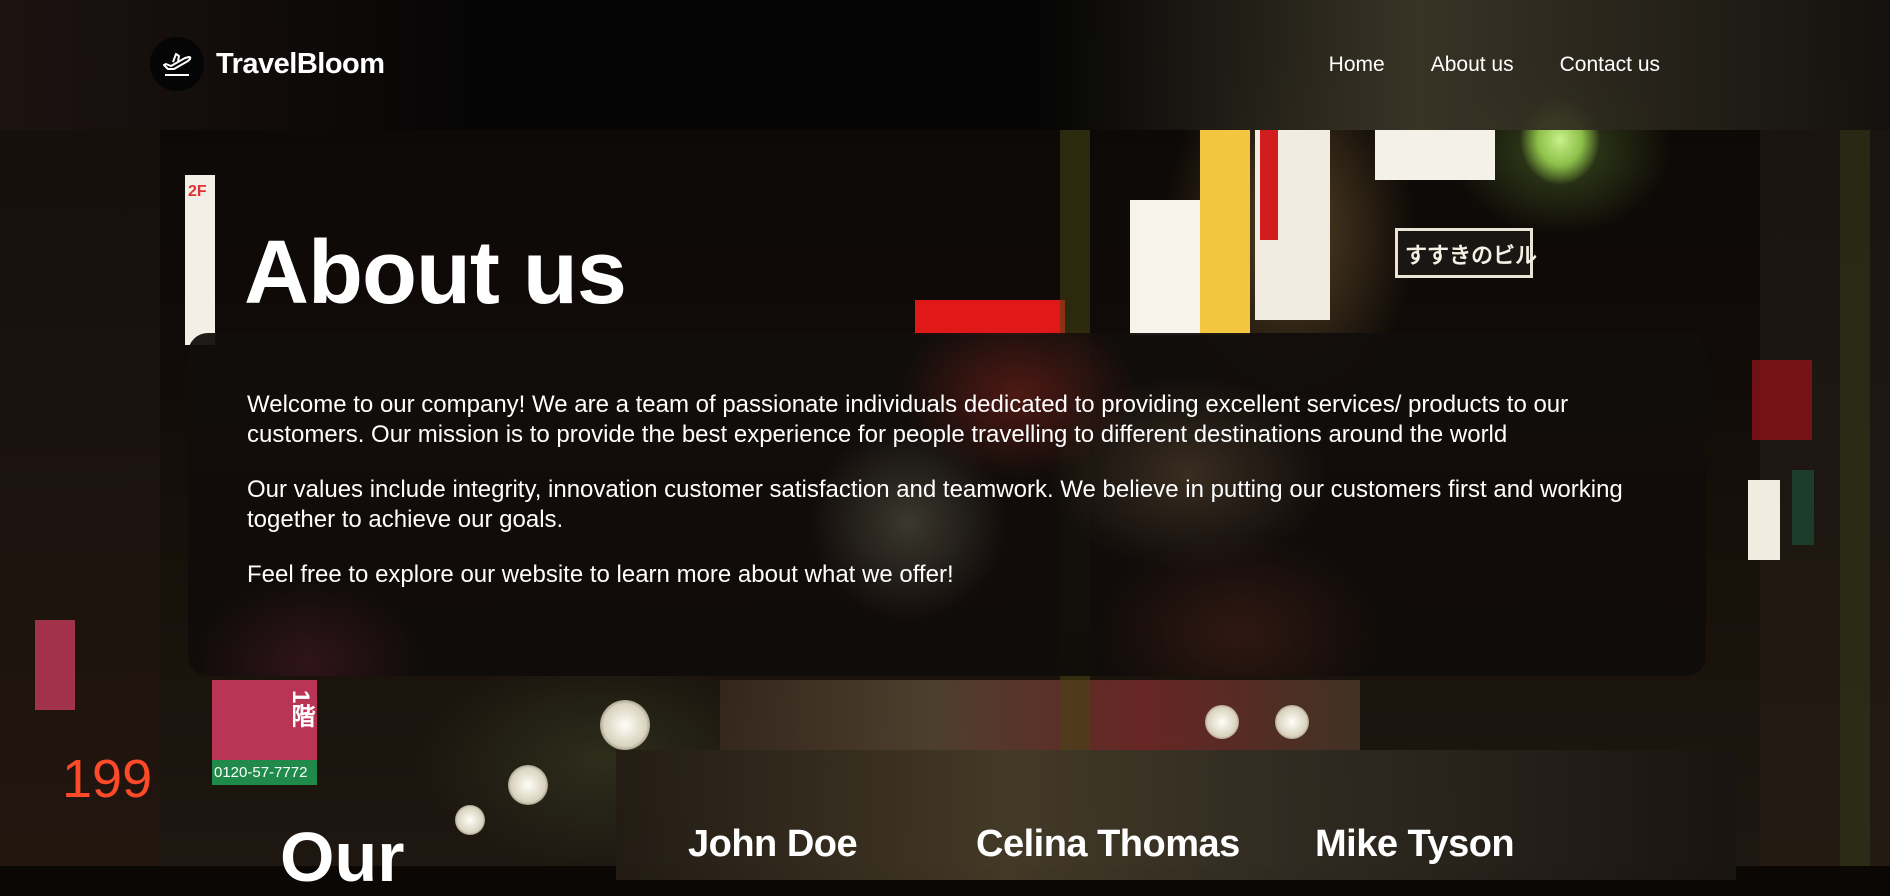  I want to click on neon-sign: 199, so click(107, 779).